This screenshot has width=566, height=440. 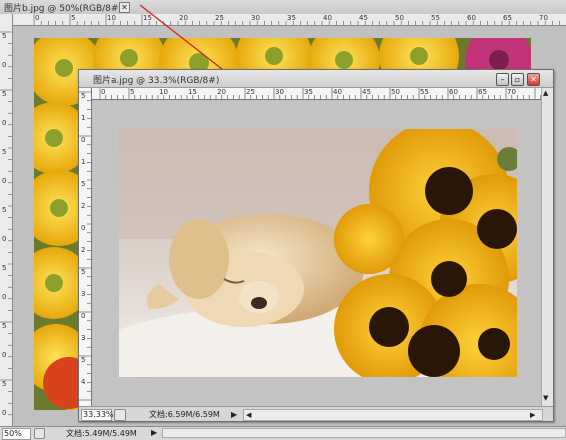 I want to click on back-ruler-top-tick-label: 15, so click(x=147, y=18).